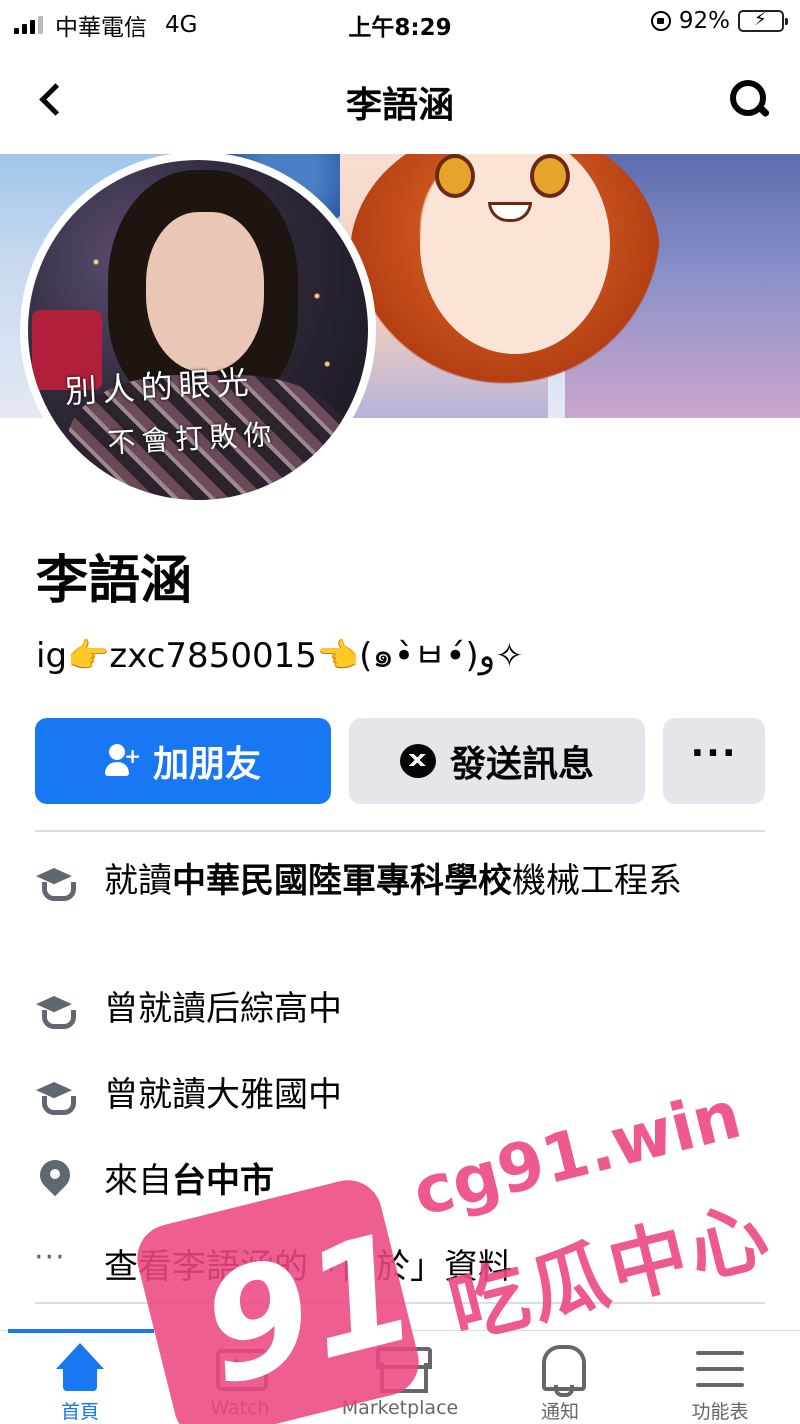 The image size is (800, 1424). What do you see at coordinates (138, 881) in the screenshot?
I see `info-prefix: 就讀` at bounding box center [138, 881].